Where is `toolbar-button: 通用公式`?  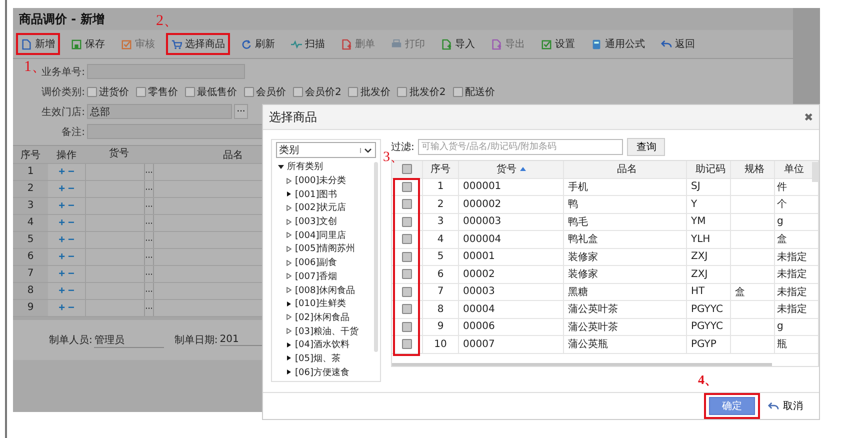
toolbar-button: 通用公式 is located at coordinates (618, 44).